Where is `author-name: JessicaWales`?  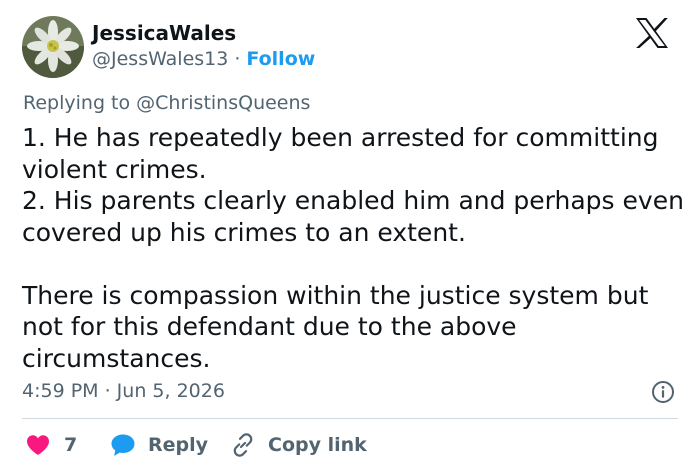
author-name: JessicaWales is located at coordinates (164, 33).